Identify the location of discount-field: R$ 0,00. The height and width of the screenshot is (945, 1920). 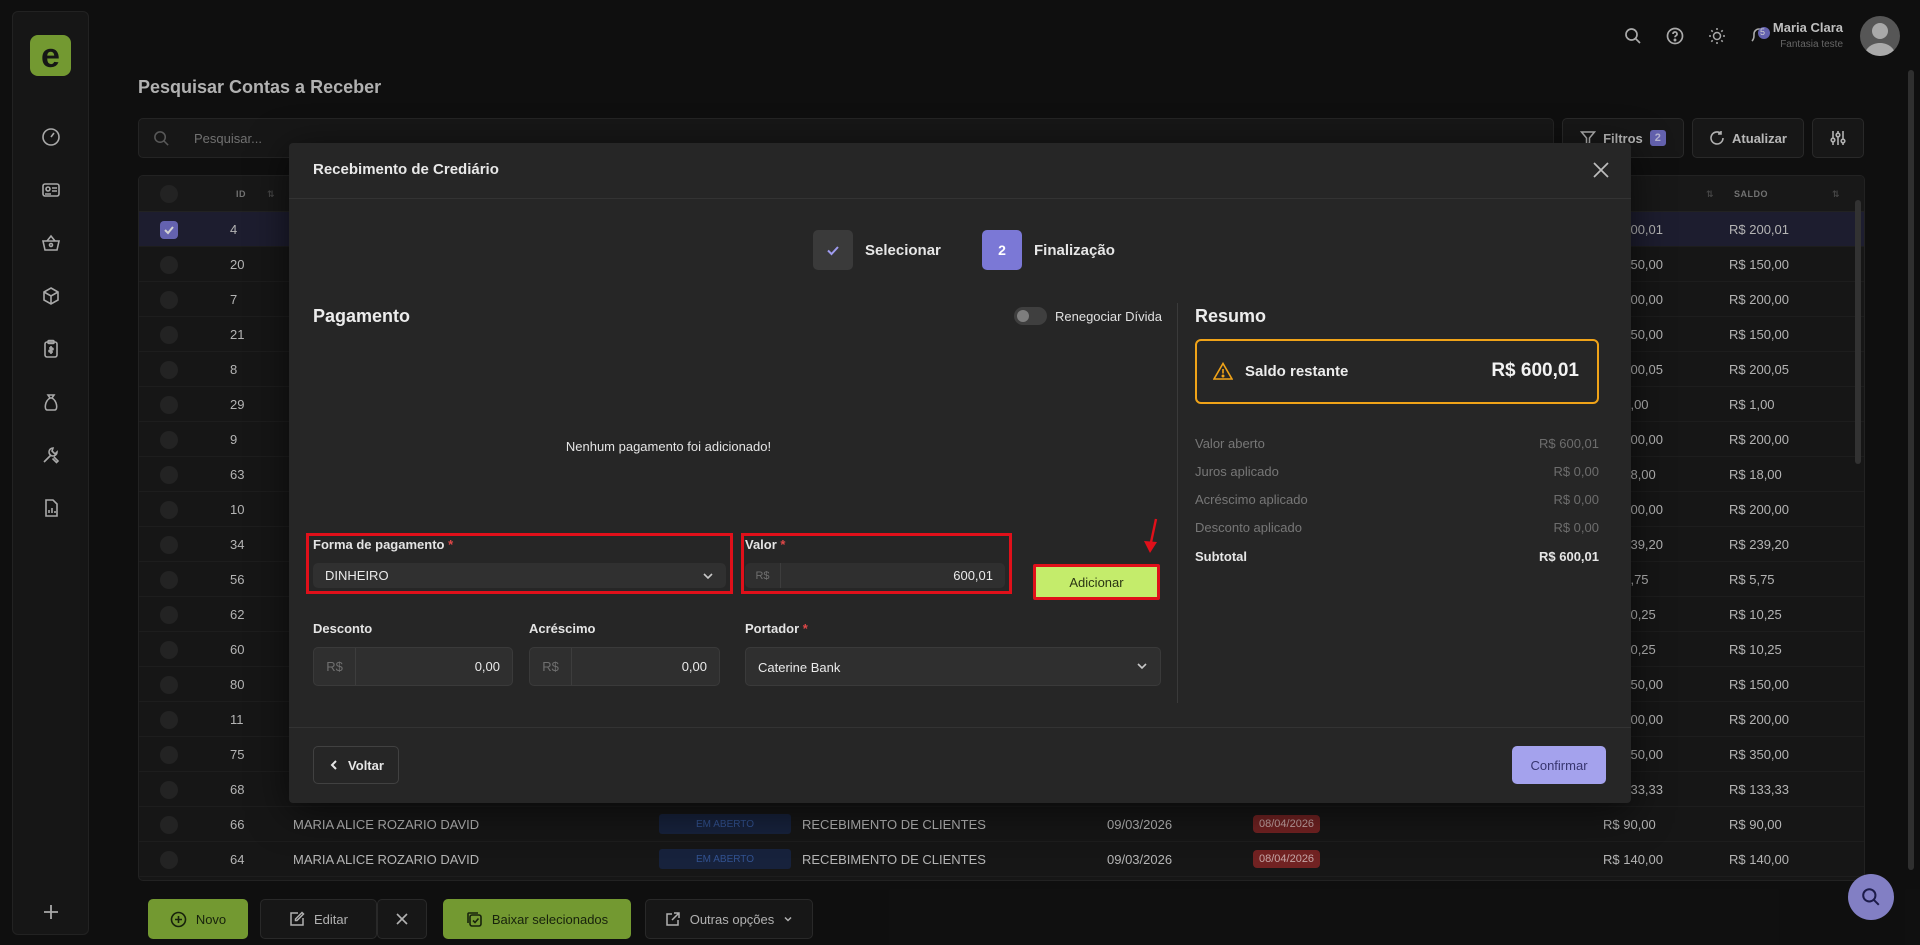
(413, 666).